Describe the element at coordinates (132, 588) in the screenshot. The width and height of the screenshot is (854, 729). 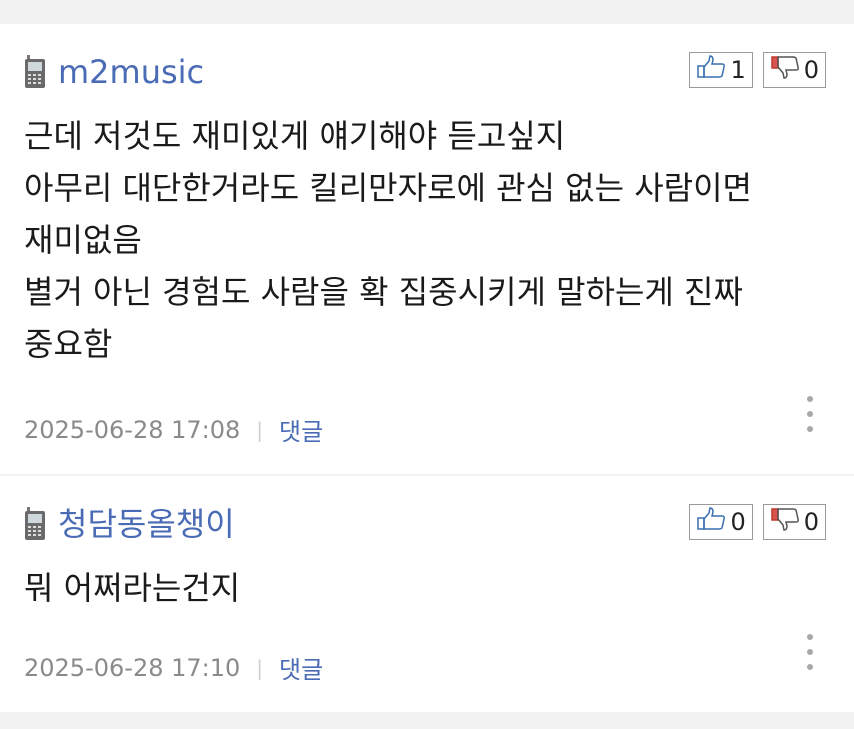
I see `comment-line: 뭐 어쩌라는건지` at that location.